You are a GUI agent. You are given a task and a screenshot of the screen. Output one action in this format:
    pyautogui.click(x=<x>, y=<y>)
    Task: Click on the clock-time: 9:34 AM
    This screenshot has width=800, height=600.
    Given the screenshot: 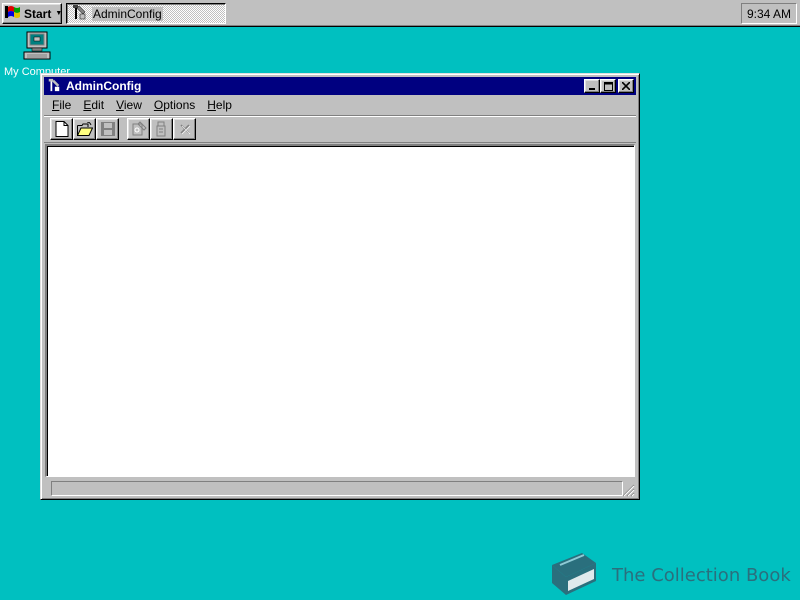 What is the action you would take?
    pyautogui.click(x=769, y=13)
    